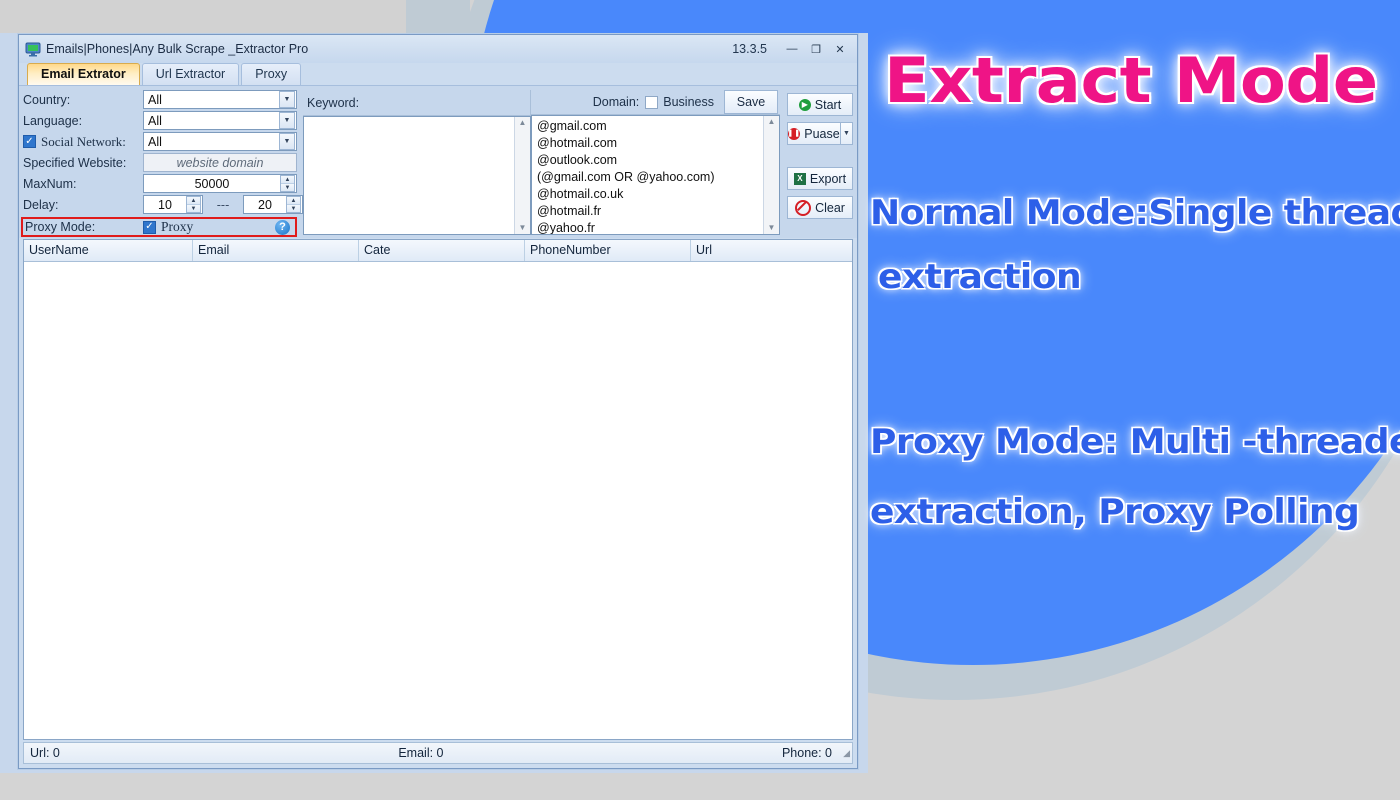 This screenshot has width=1400, height=800. I want to click on social-network-select: All ▼, so click(220, 141).